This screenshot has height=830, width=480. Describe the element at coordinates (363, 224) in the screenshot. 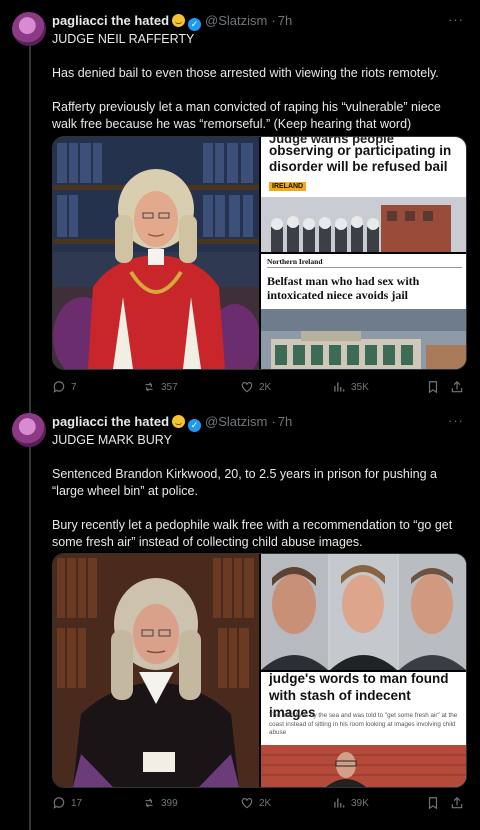

I see `riot-police-photo` at that location.